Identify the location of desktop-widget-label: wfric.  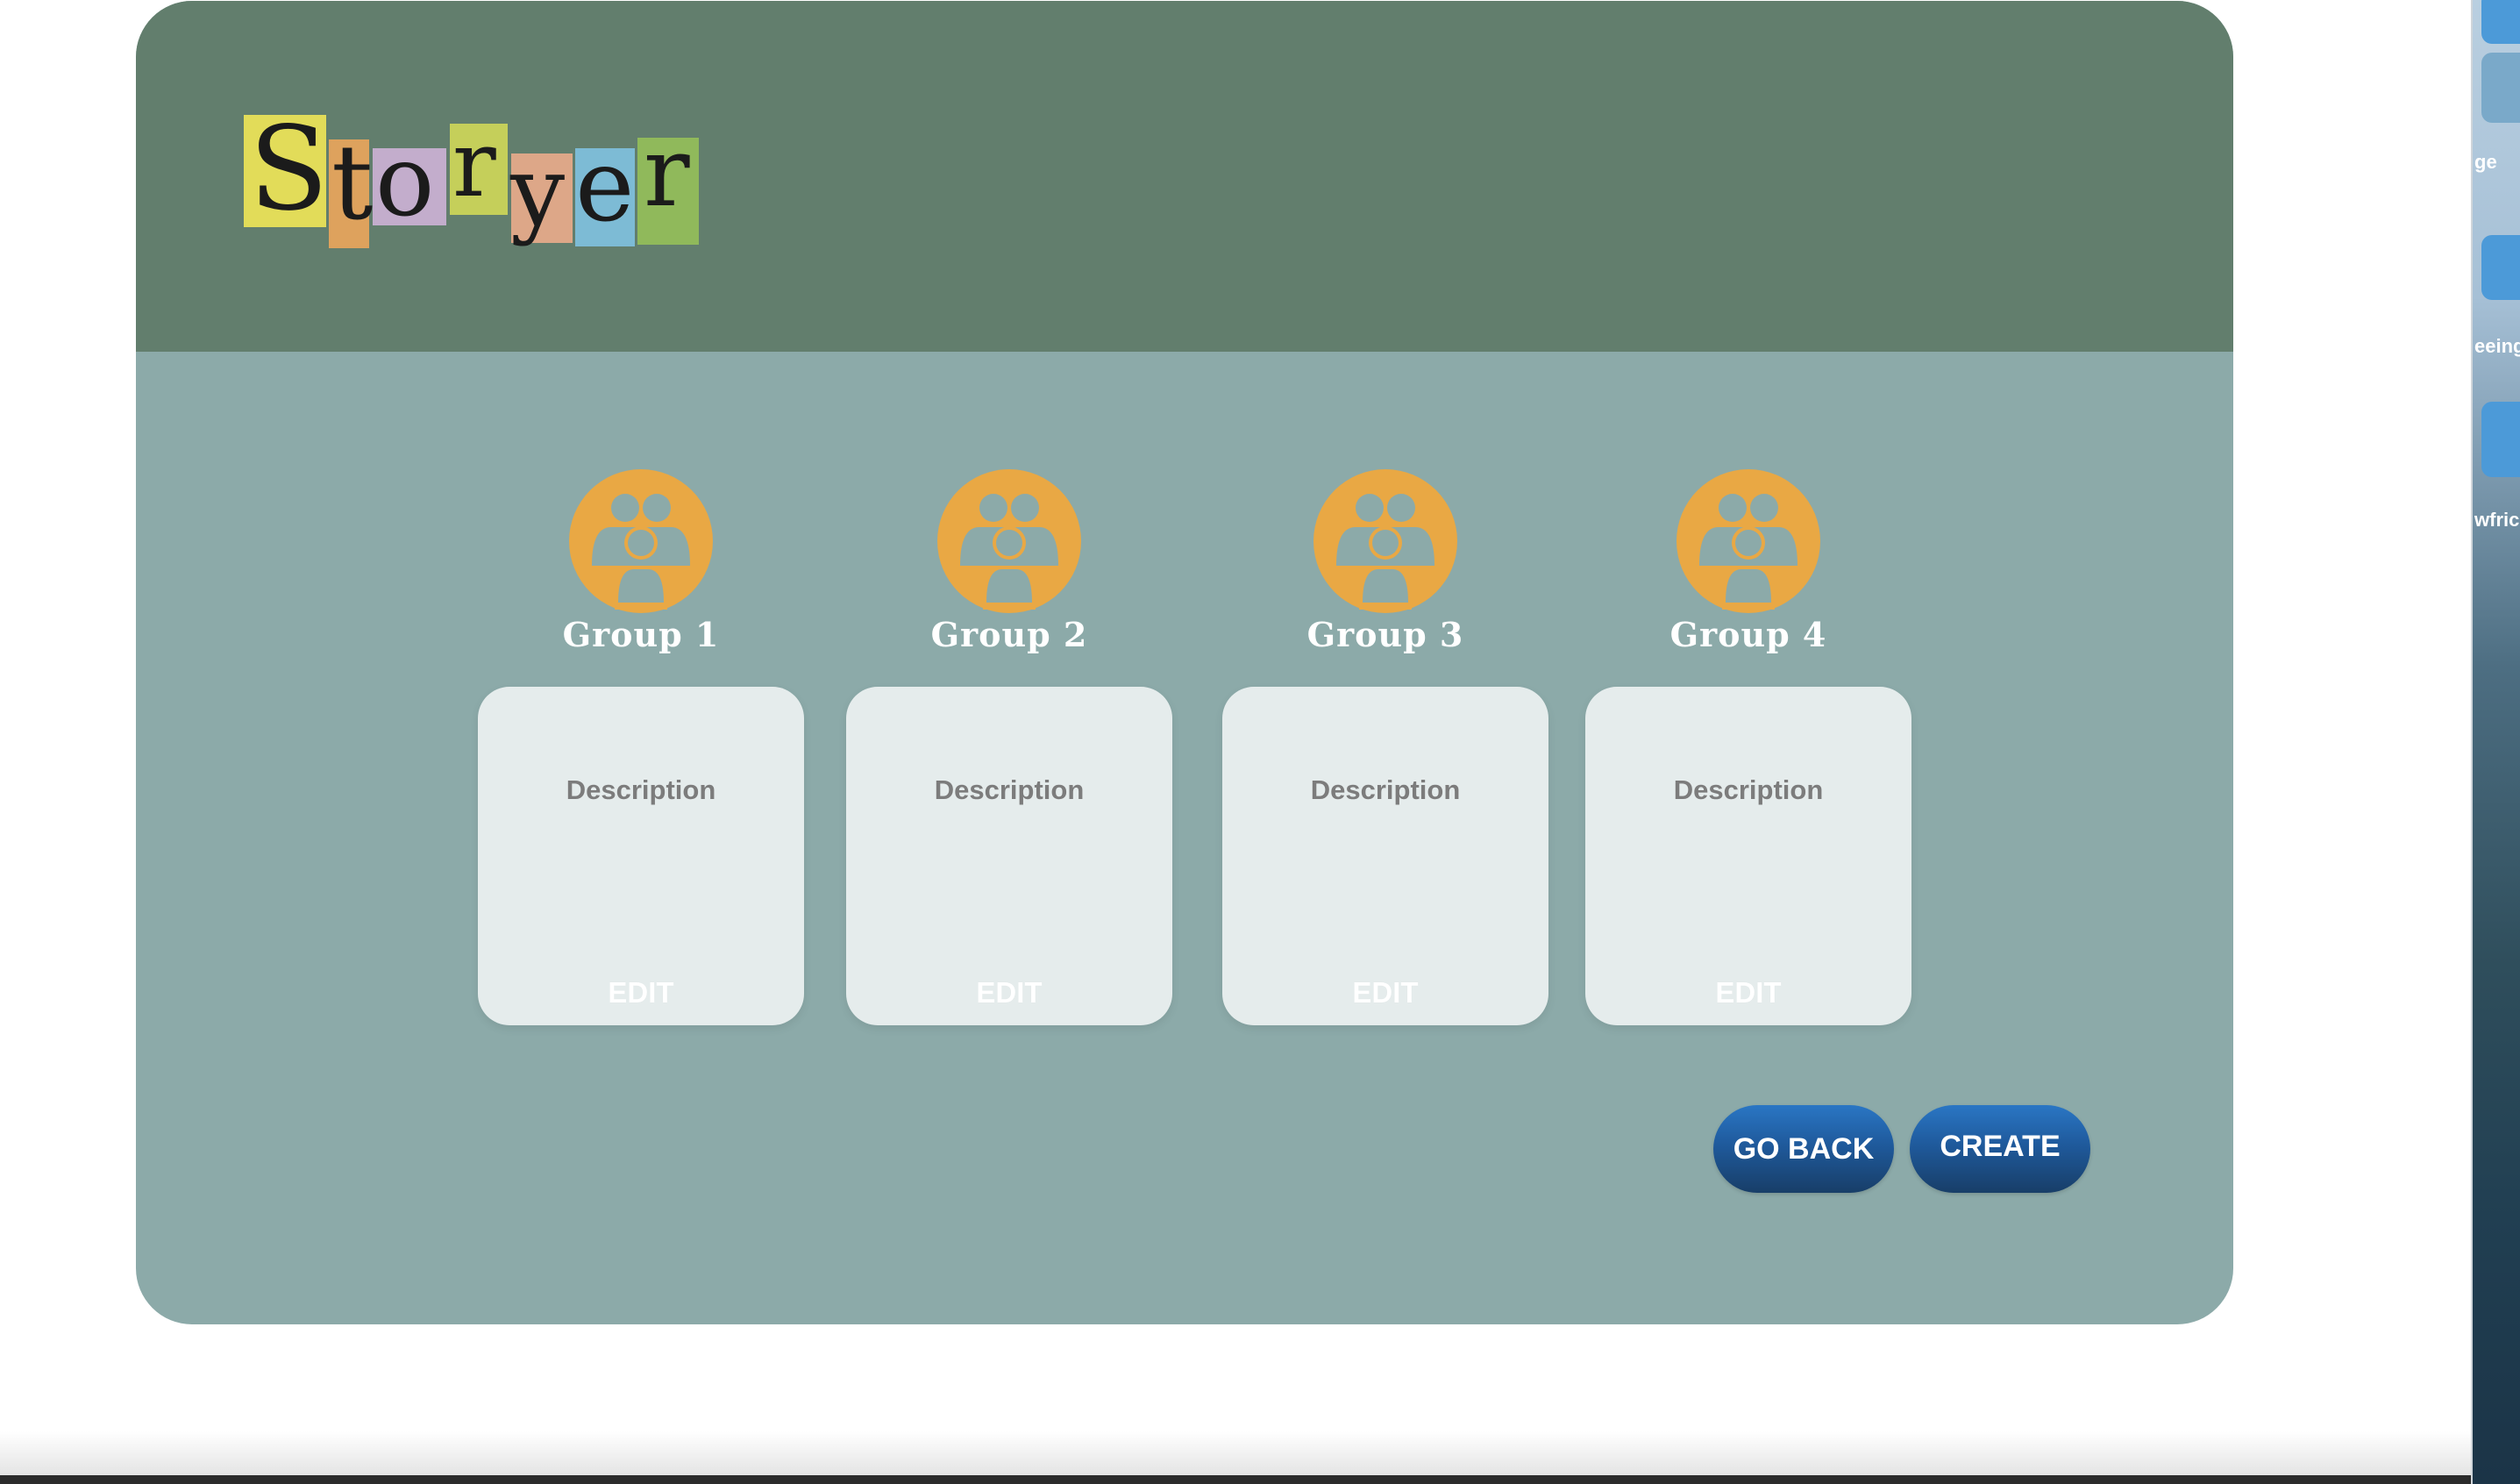
(2497, 520).